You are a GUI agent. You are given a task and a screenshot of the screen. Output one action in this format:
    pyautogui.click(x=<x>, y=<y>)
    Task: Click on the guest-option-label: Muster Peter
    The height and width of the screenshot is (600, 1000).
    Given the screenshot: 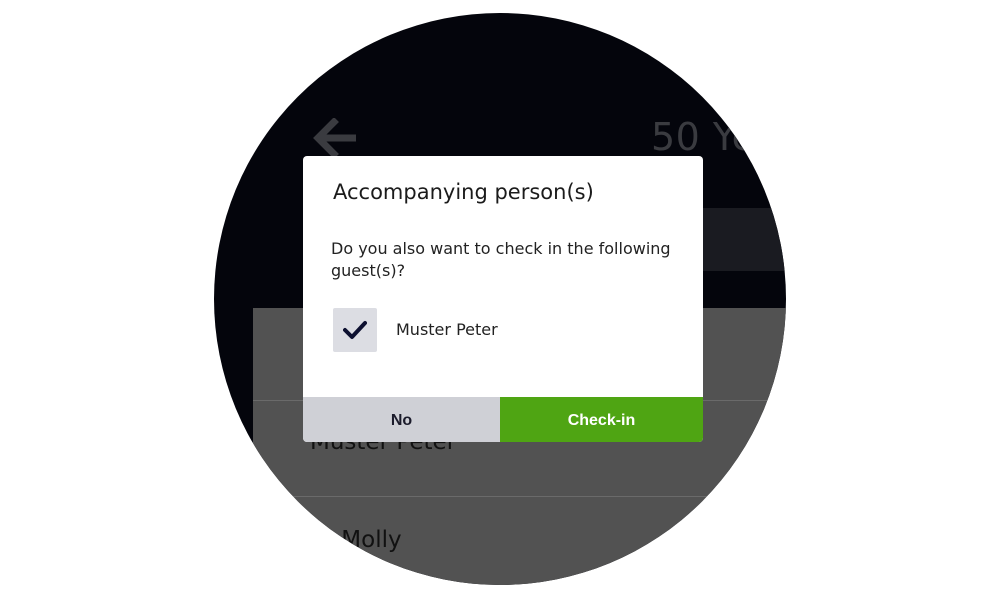 What is the action you would take?
    pyautogui.click(x=447, y=329)
    